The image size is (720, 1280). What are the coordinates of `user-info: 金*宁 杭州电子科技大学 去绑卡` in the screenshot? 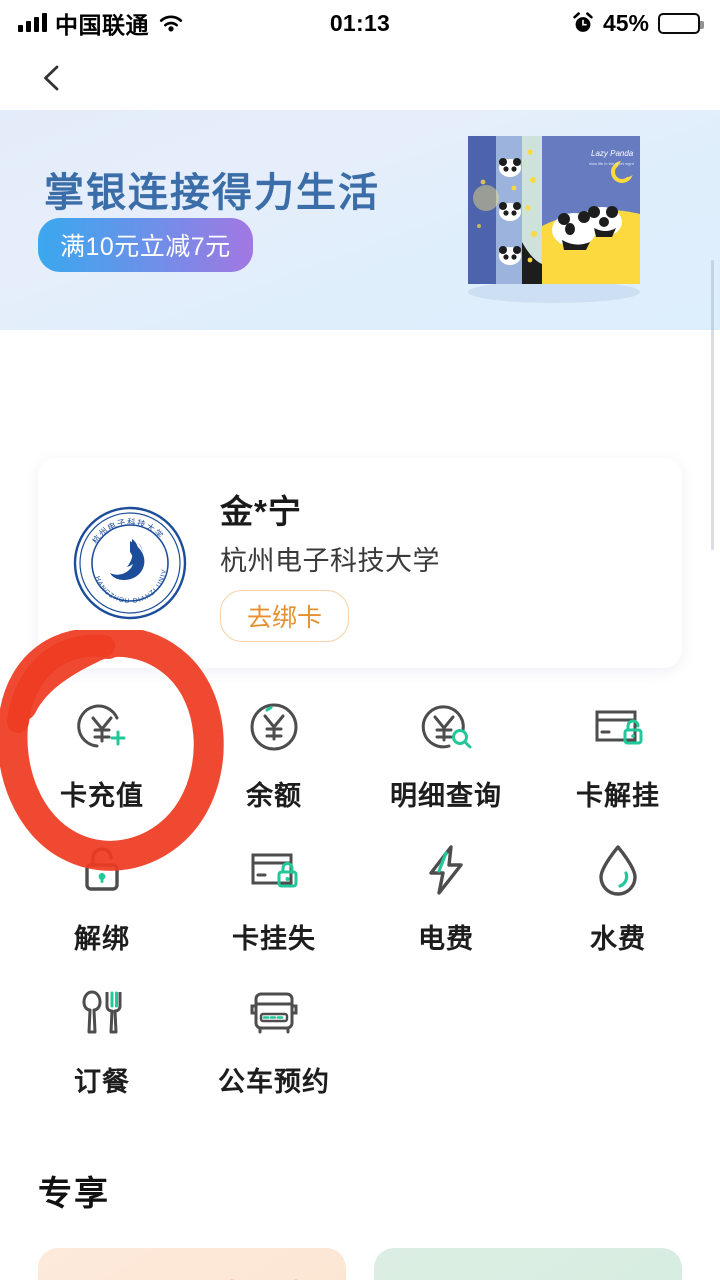 It's located at (330, 563).